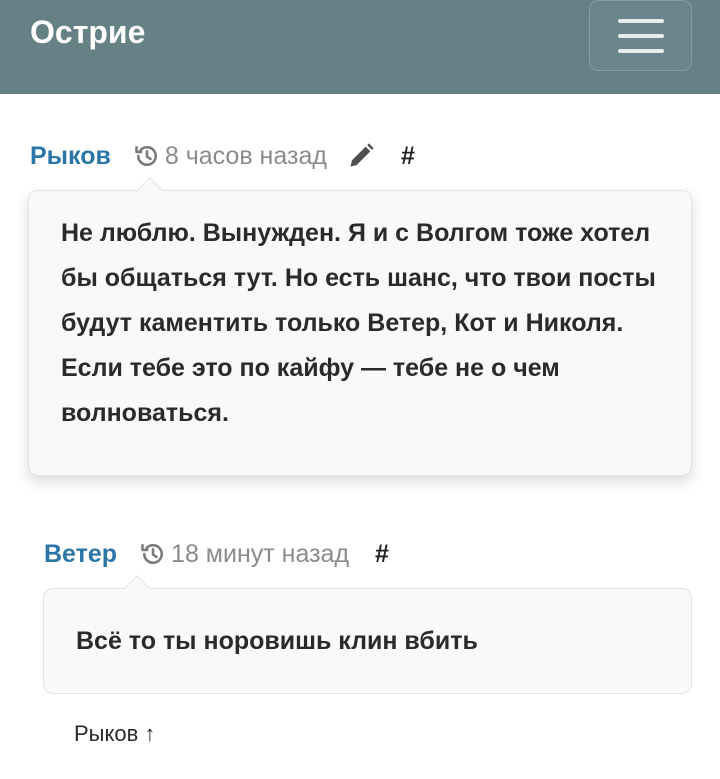 The image size is (720, 779). What do you see at coordinates (80, 554) in the screenshot?
I see `comment-author: Ветер` at bounding box center [80, 554].